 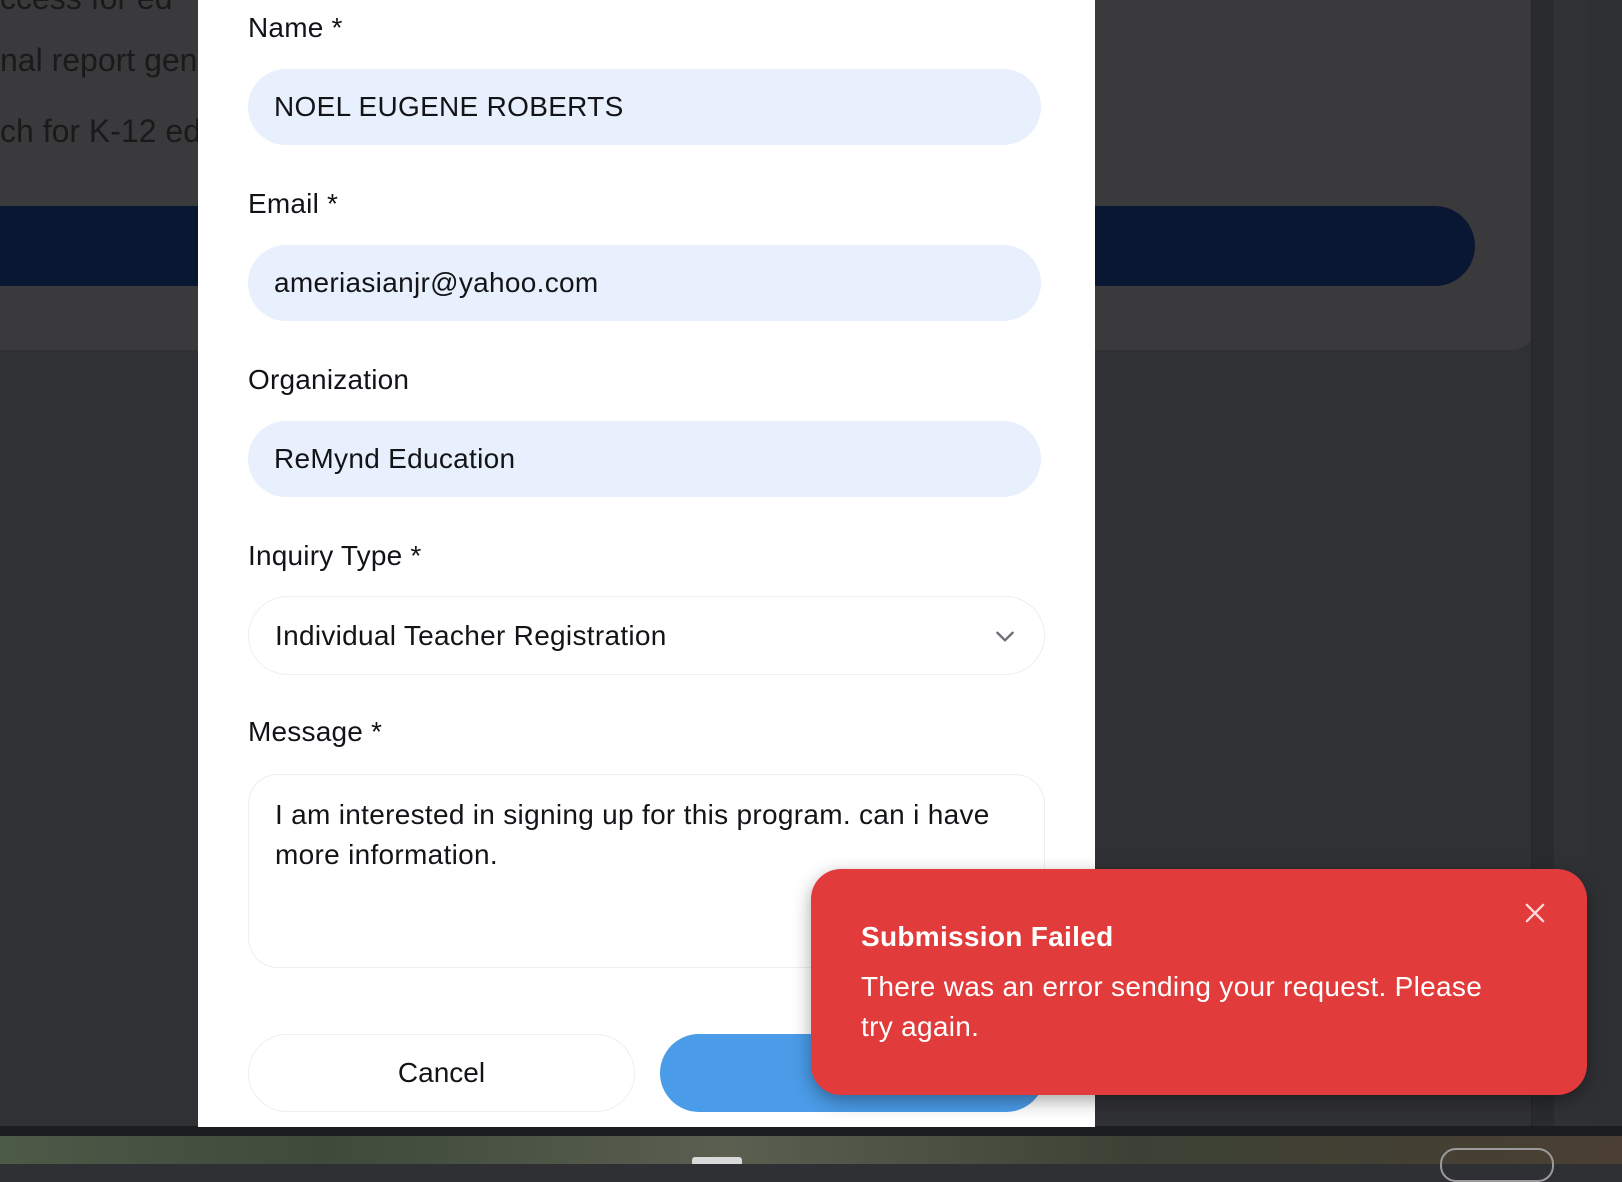 What do you see at coordinates (436, 282) in the screenshot?
I see `email-input-value: ameriasianjr@yahoo.com` at bounding box center [436, 282].